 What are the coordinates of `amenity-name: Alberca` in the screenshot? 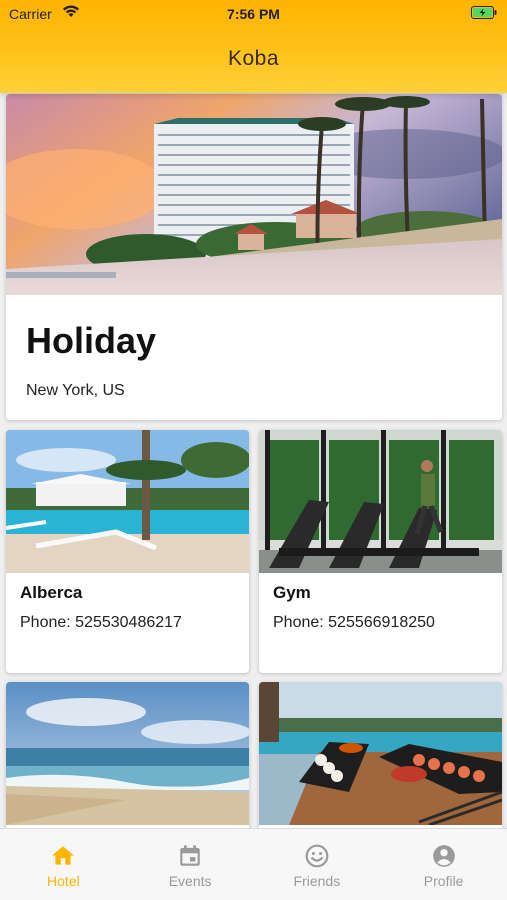 It's located at (51, 592).